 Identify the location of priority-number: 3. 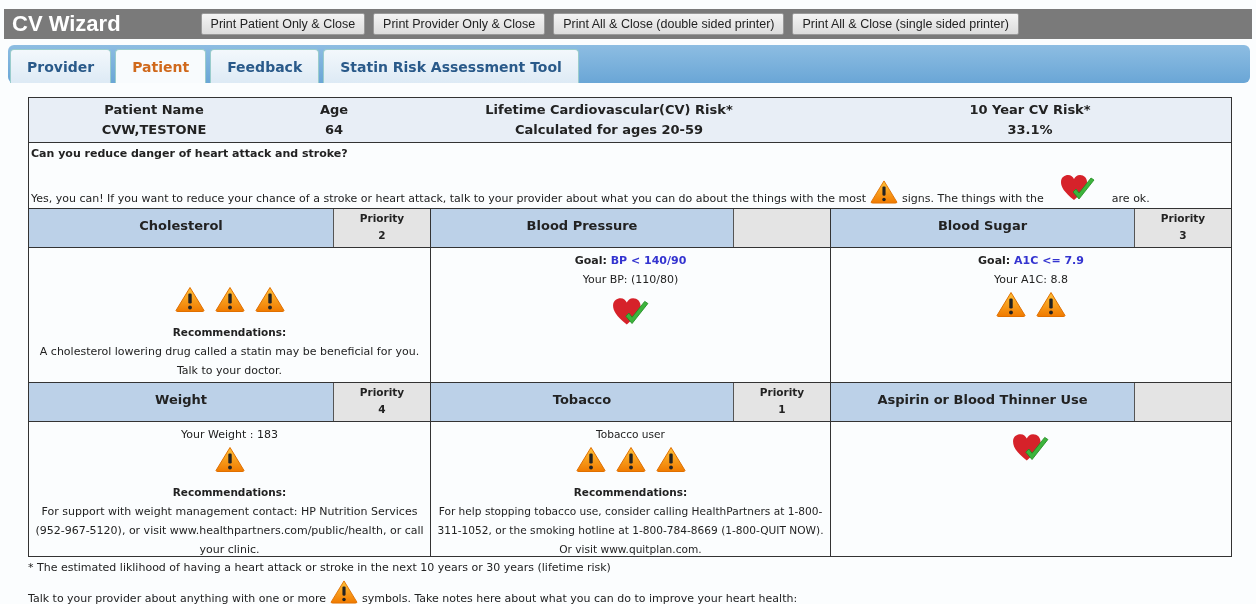
(1183, 235).